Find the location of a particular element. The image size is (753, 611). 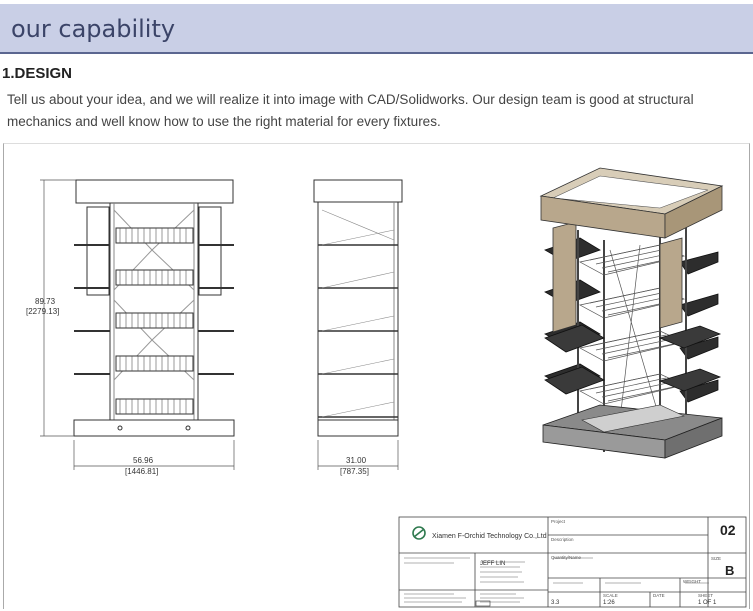

isometric-view is located at coordinates (631, 313).